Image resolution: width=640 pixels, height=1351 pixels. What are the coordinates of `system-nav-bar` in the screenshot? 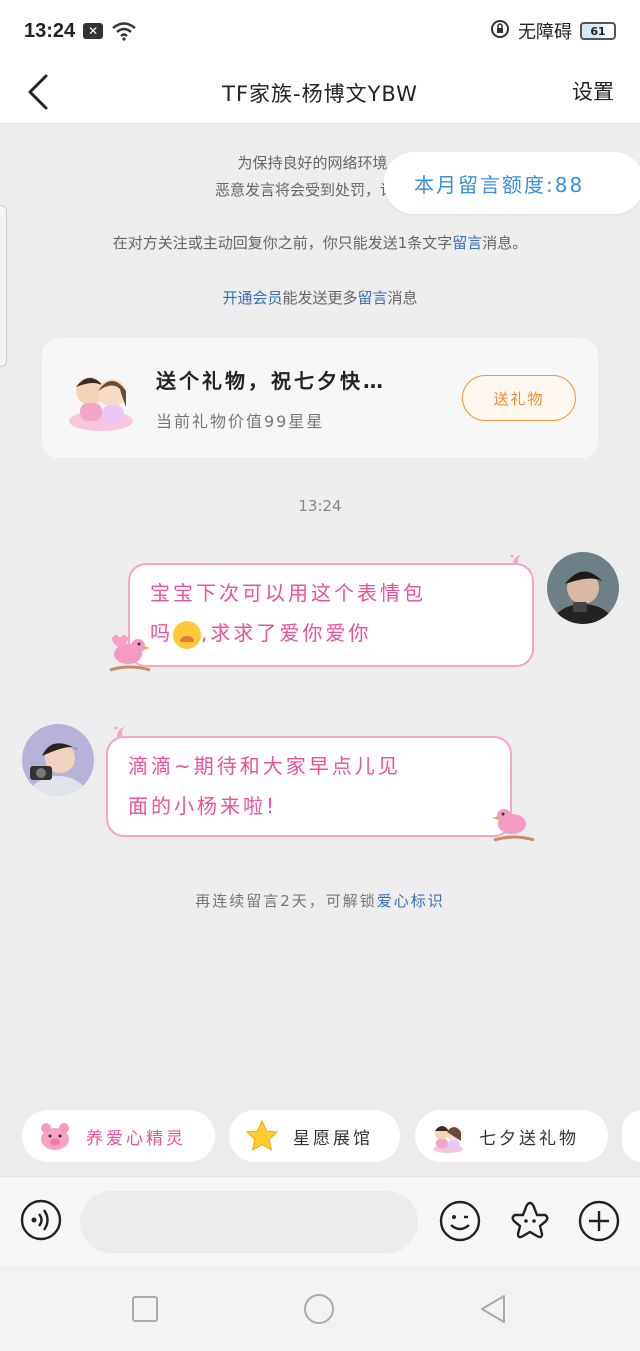 It's located at (320, 1308).